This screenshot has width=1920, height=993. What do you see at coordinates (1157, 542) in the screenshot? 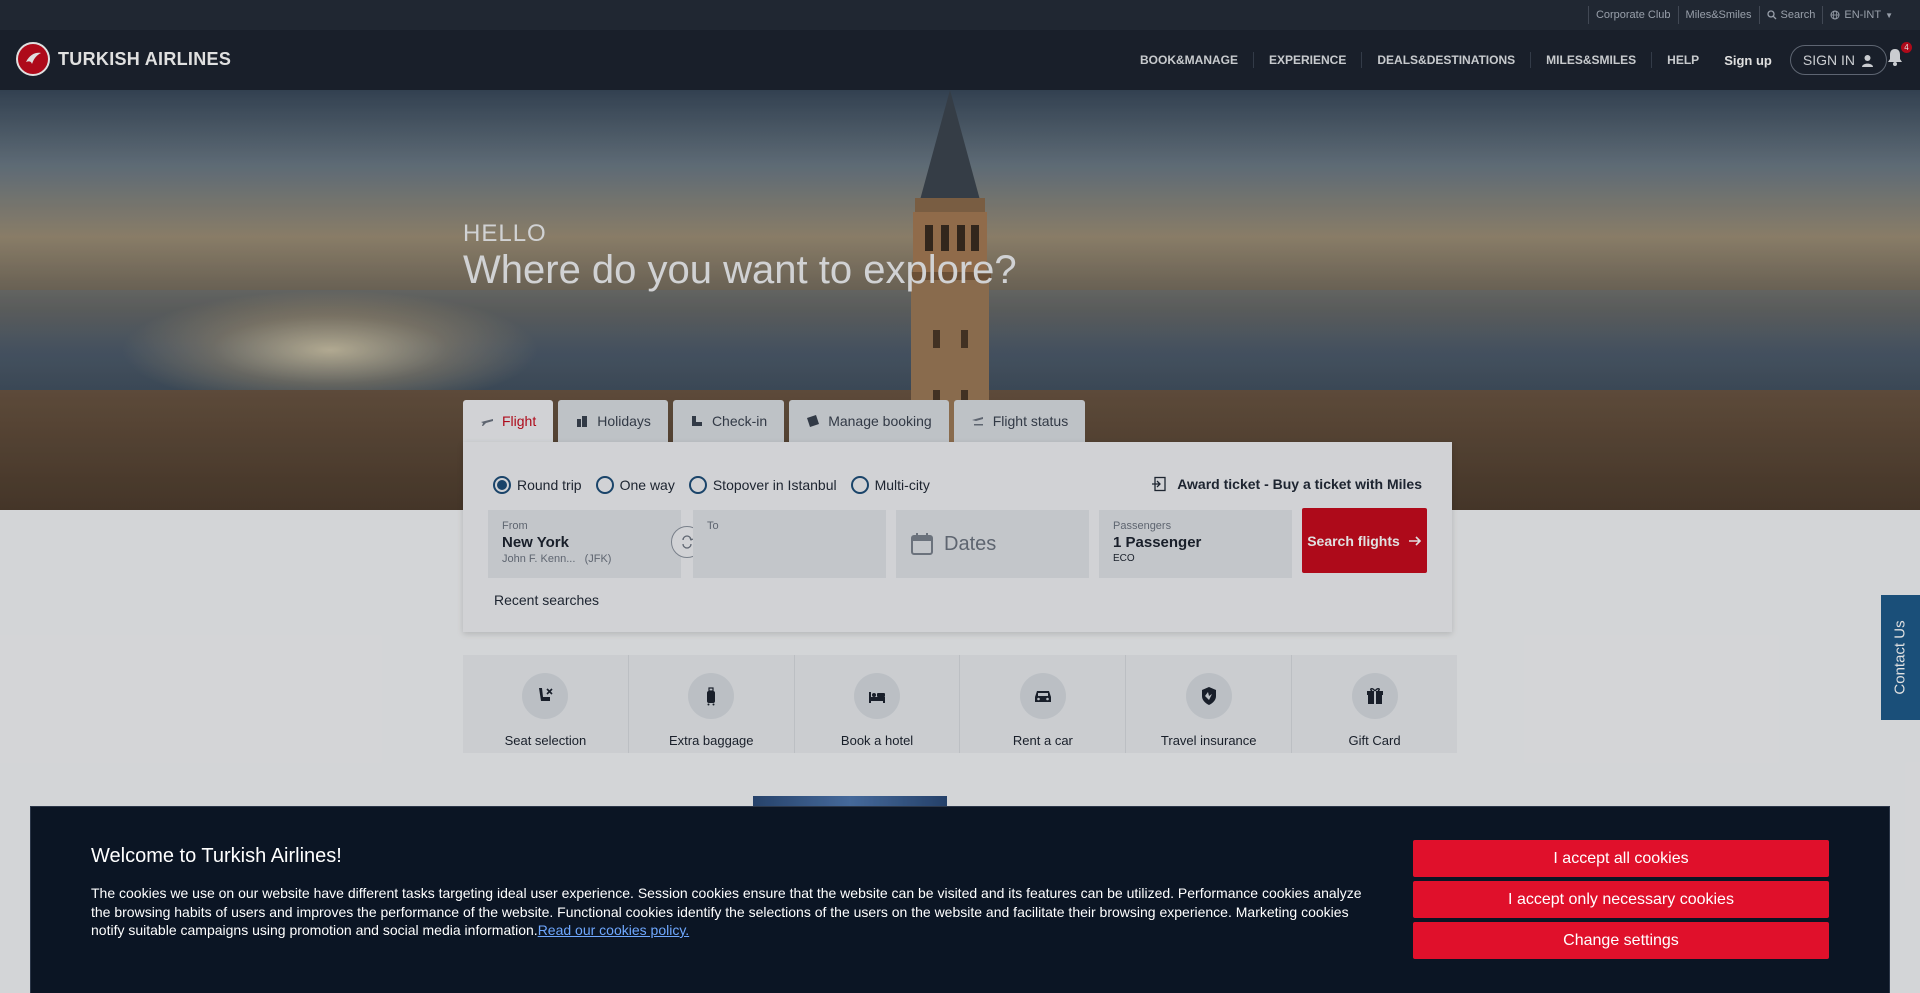
I see `passengers-value: 1 Passenger` at bounding box center [1157, 542].